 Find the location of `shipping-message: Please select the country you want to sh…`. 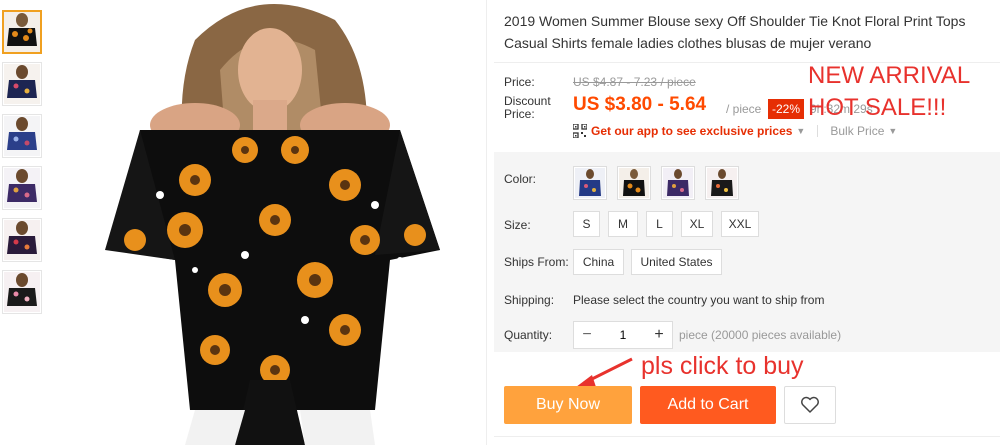

shipping-message: Please select the country you want to sh… is located at coordinates (699, 300).